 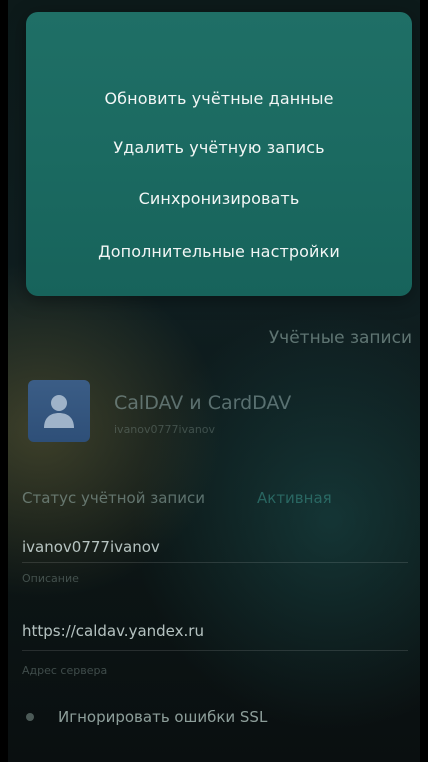 I want to click on menu-item-sync: Синхронизировать, so click(x=219, y=198).